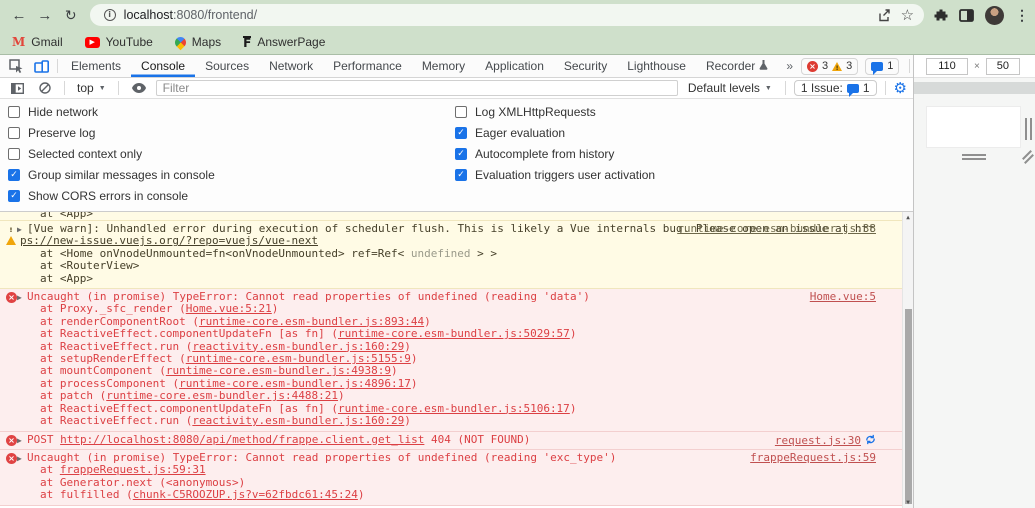 The height and width of the screenshot is (508, 1035). Describe the element at coordinates (91, 88) in the screenshot. I see `context-selector: top ▼` at that location.